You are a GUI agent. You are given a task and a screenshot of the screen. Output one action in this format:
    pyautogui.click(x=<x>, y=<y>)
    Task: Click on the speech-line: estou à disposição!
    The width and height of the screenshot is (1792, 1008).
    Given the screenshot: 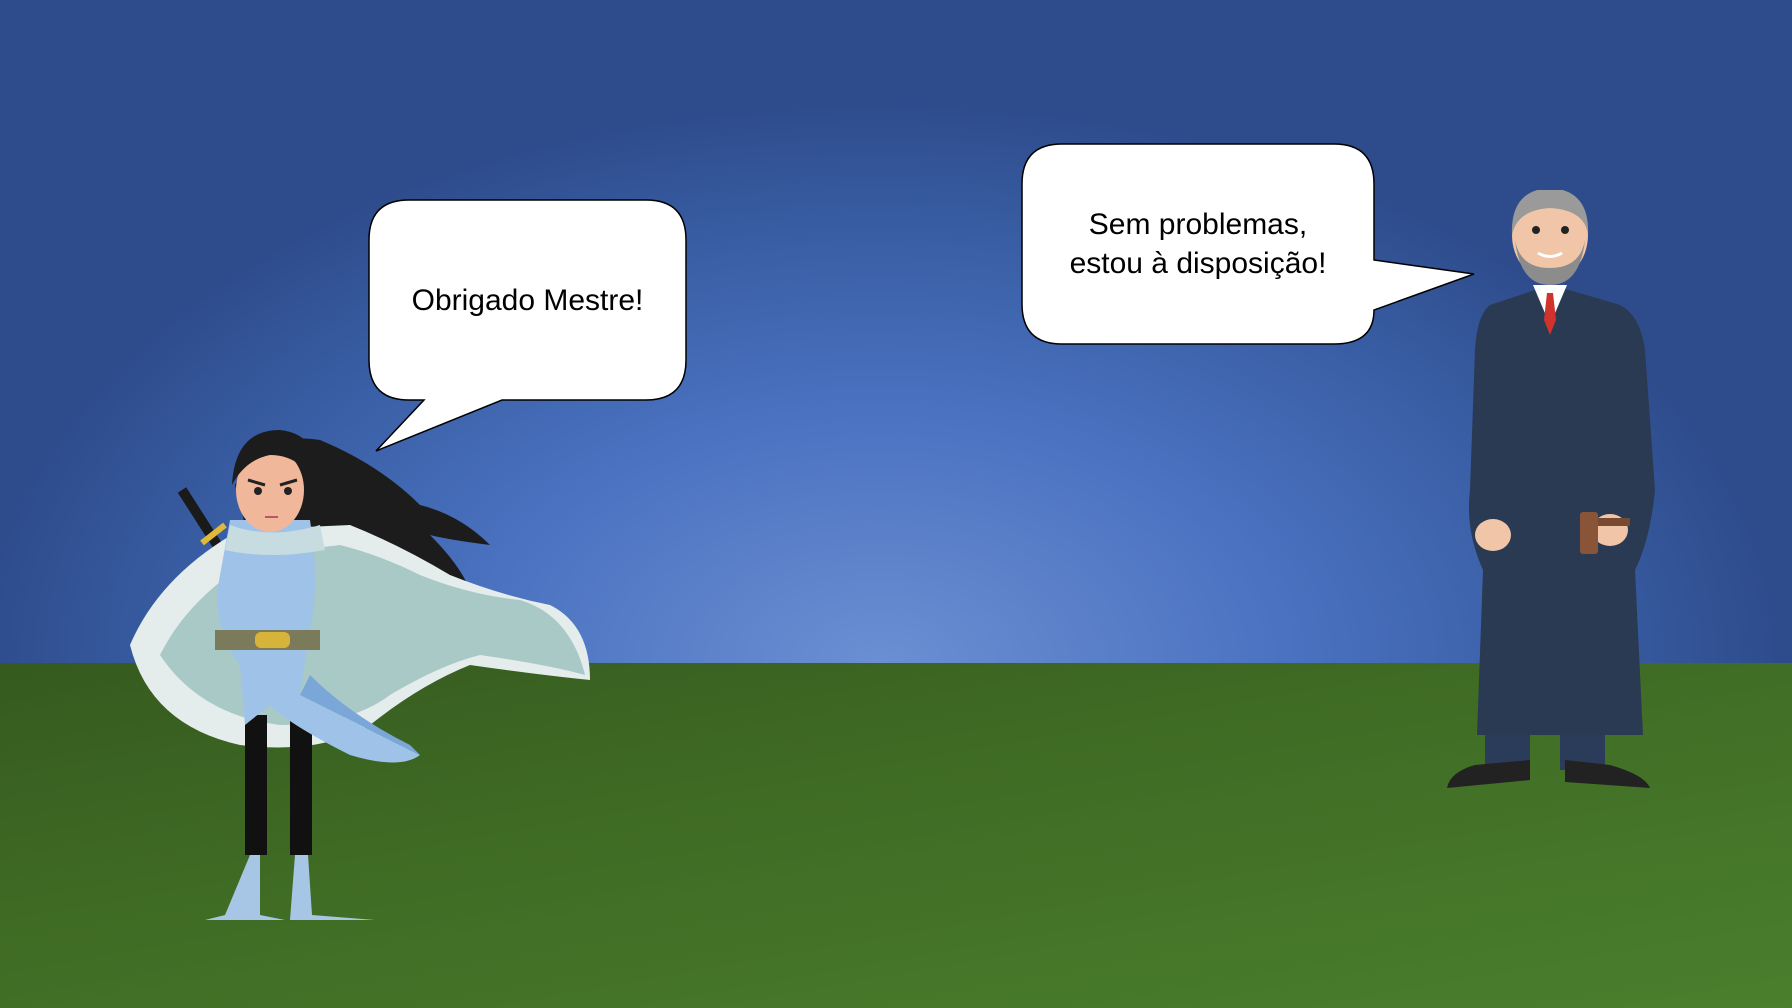 What is the action you would take?
    pyautogui.click(x=1198, y=263)
    